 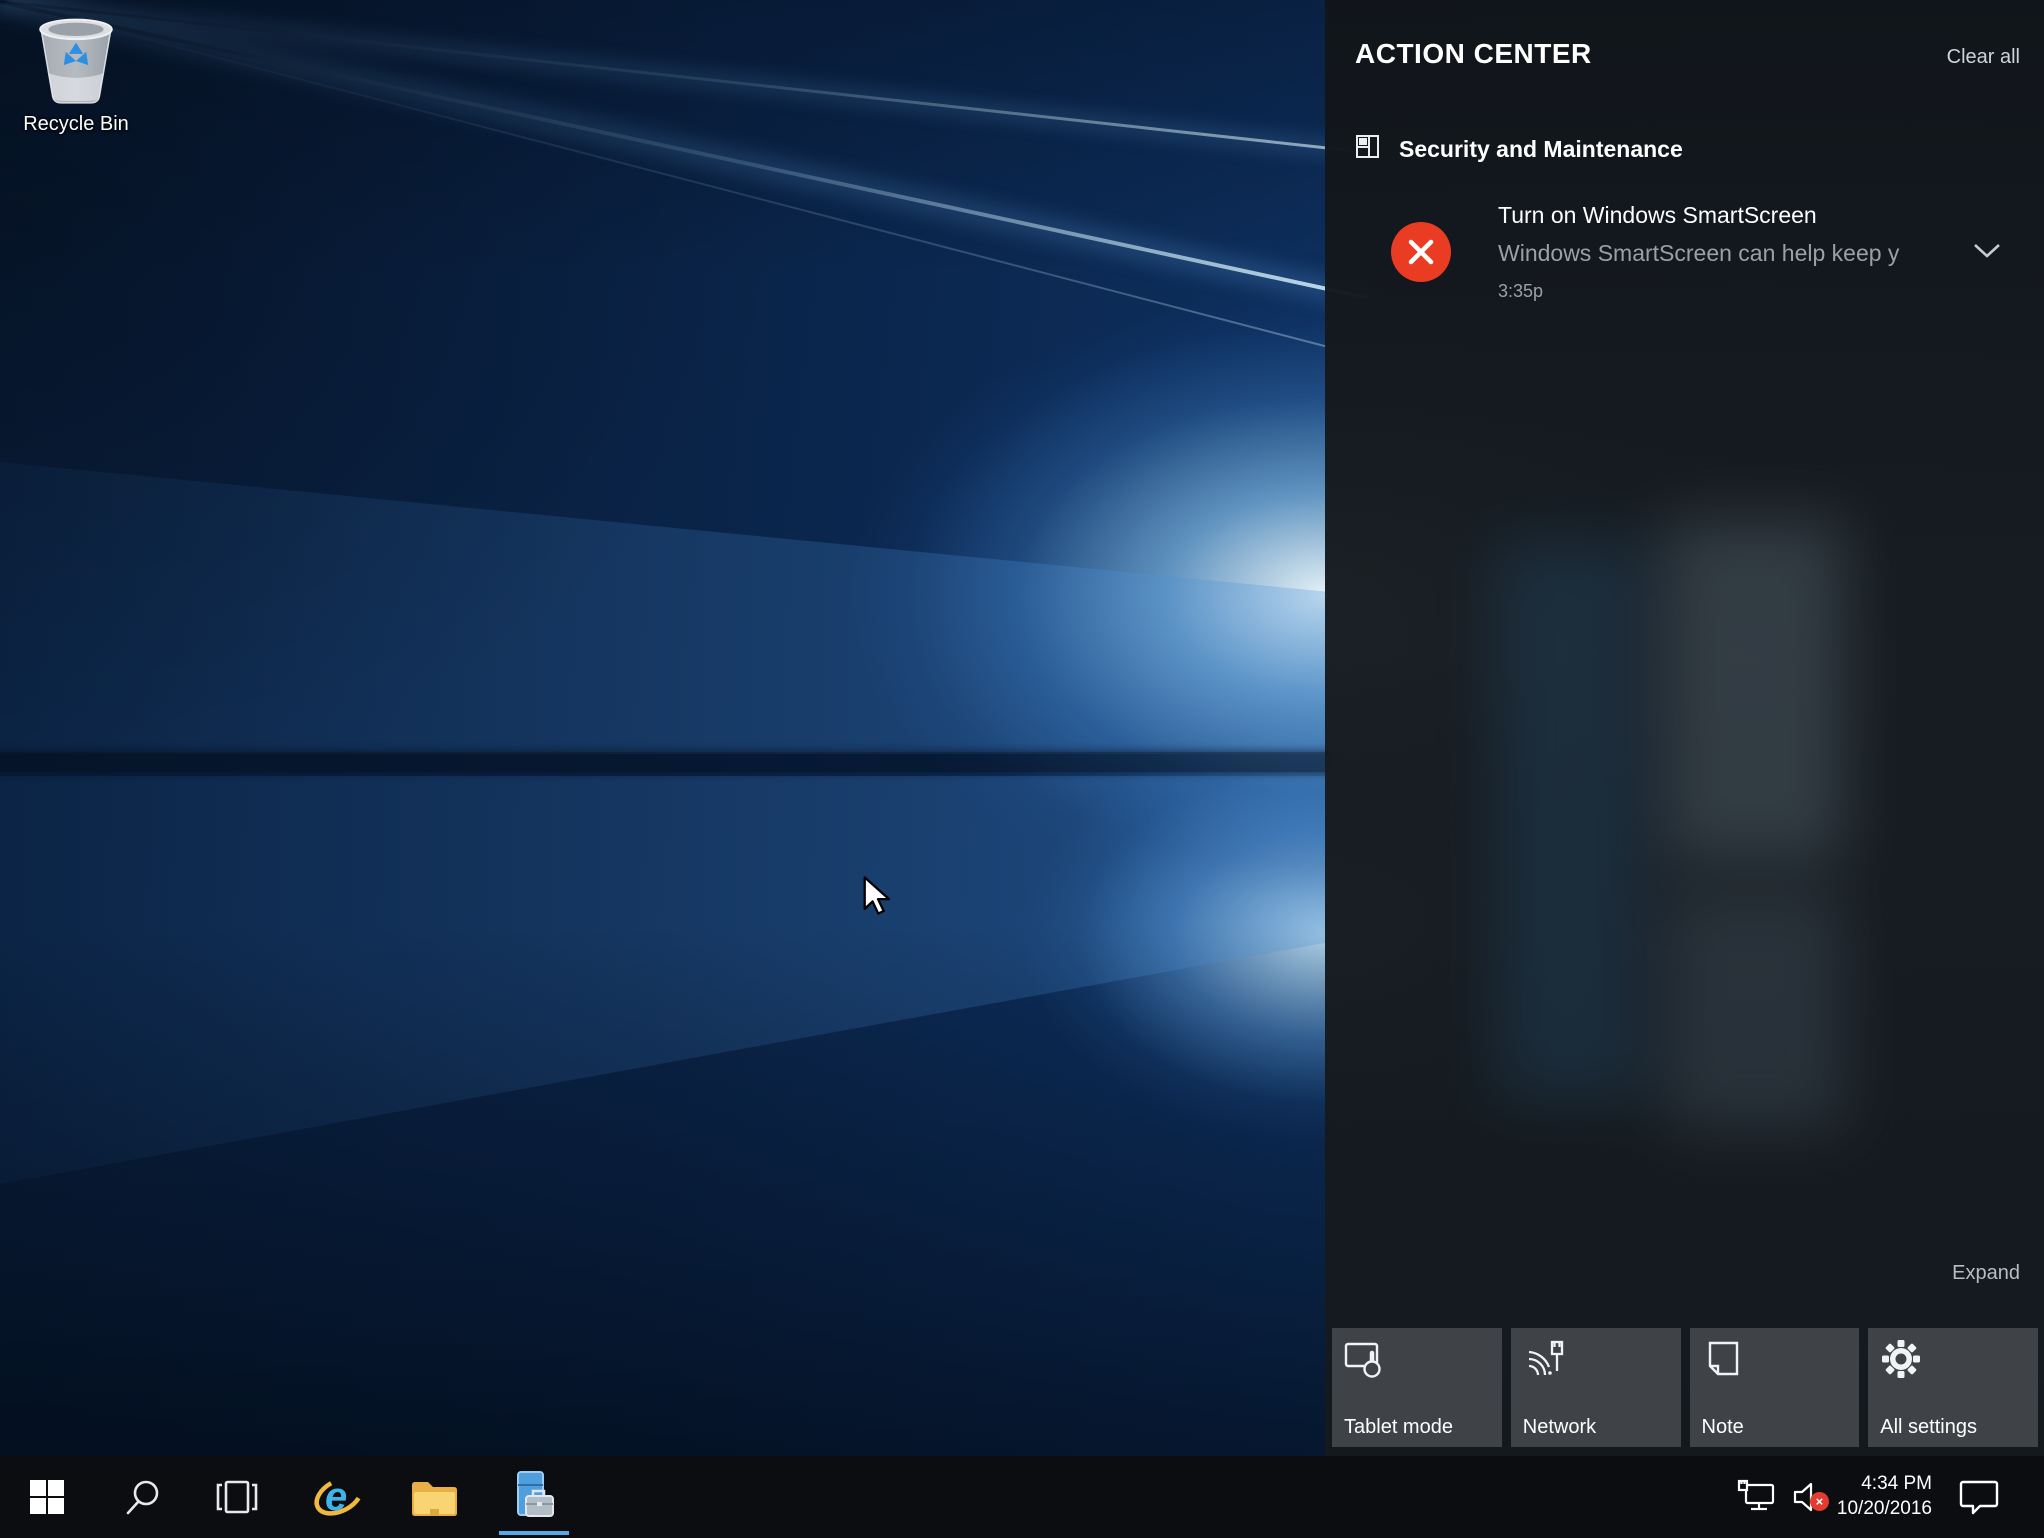 I want to click on system-tray: × 4:34 PM 10/20/2016, so click(x=1890, y=1497).